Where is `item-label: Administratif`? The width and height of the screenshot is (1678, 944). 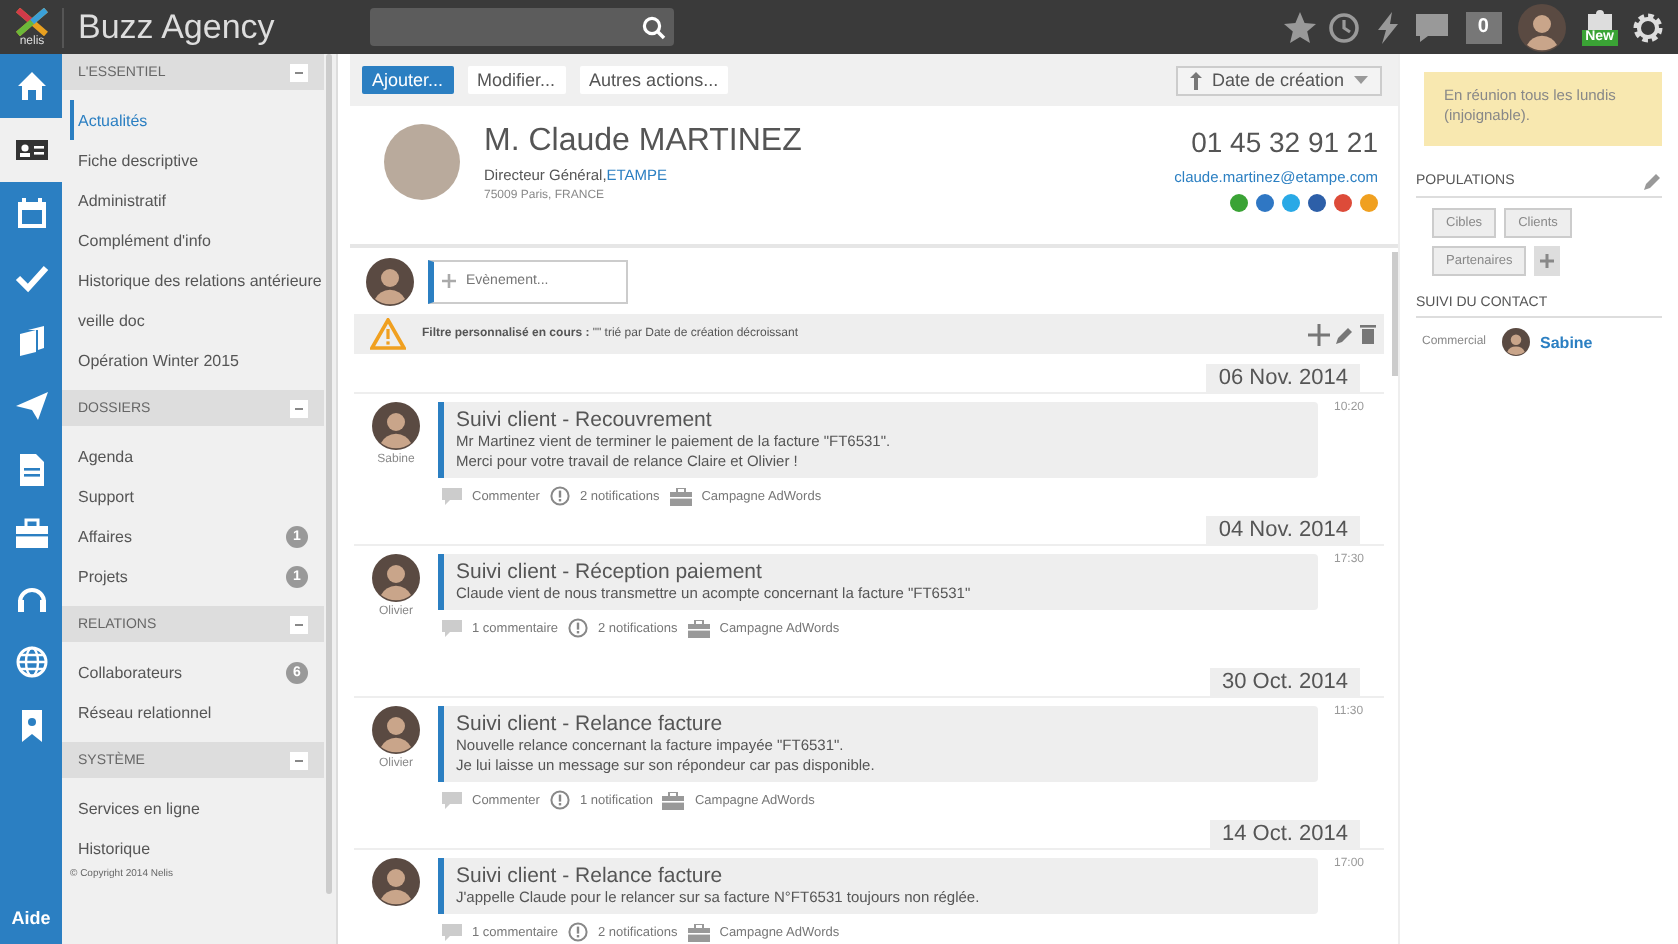
item-label: Administratif is located at coordinates (122, 200).